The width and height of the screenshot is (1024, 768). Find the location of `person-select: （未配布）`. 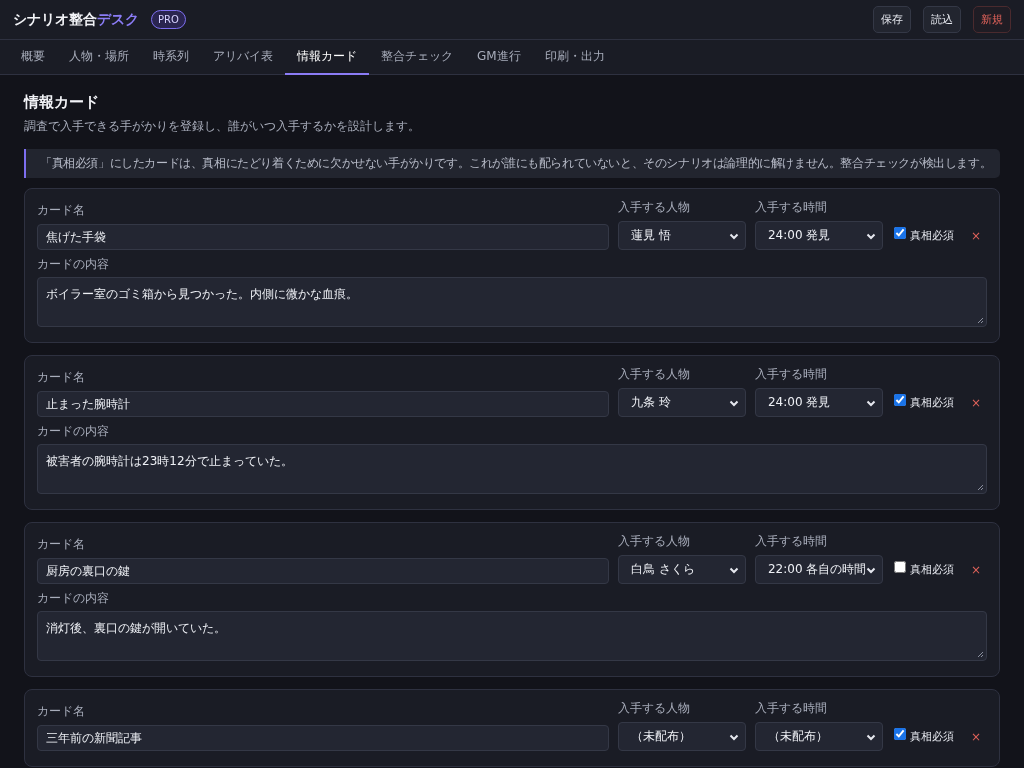

person-select: （未配布） is located at coordinates (681, 736).